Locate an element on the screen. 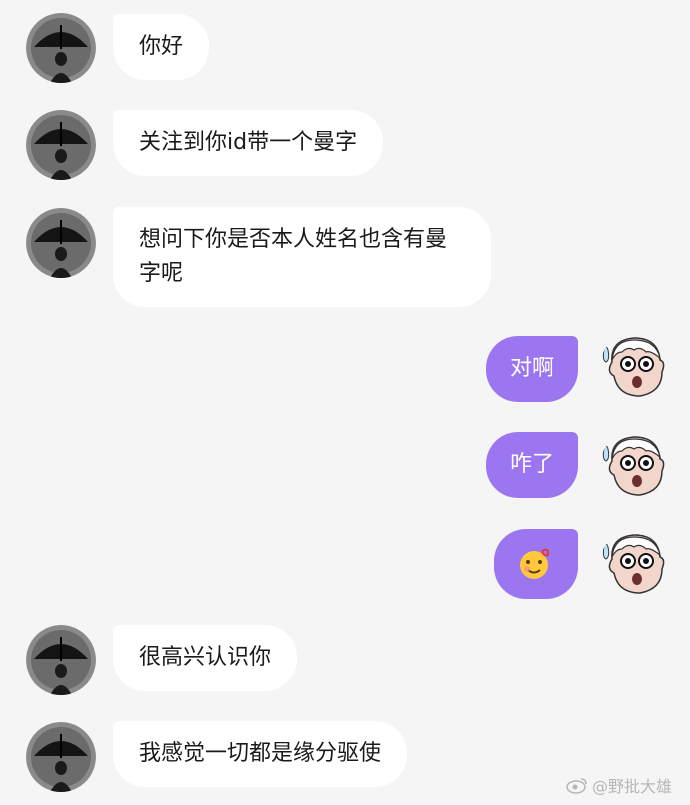 The height and width of the screenshot is (805, 690). watermark-text: @野批大雄 is located at coordinates (631, 786).